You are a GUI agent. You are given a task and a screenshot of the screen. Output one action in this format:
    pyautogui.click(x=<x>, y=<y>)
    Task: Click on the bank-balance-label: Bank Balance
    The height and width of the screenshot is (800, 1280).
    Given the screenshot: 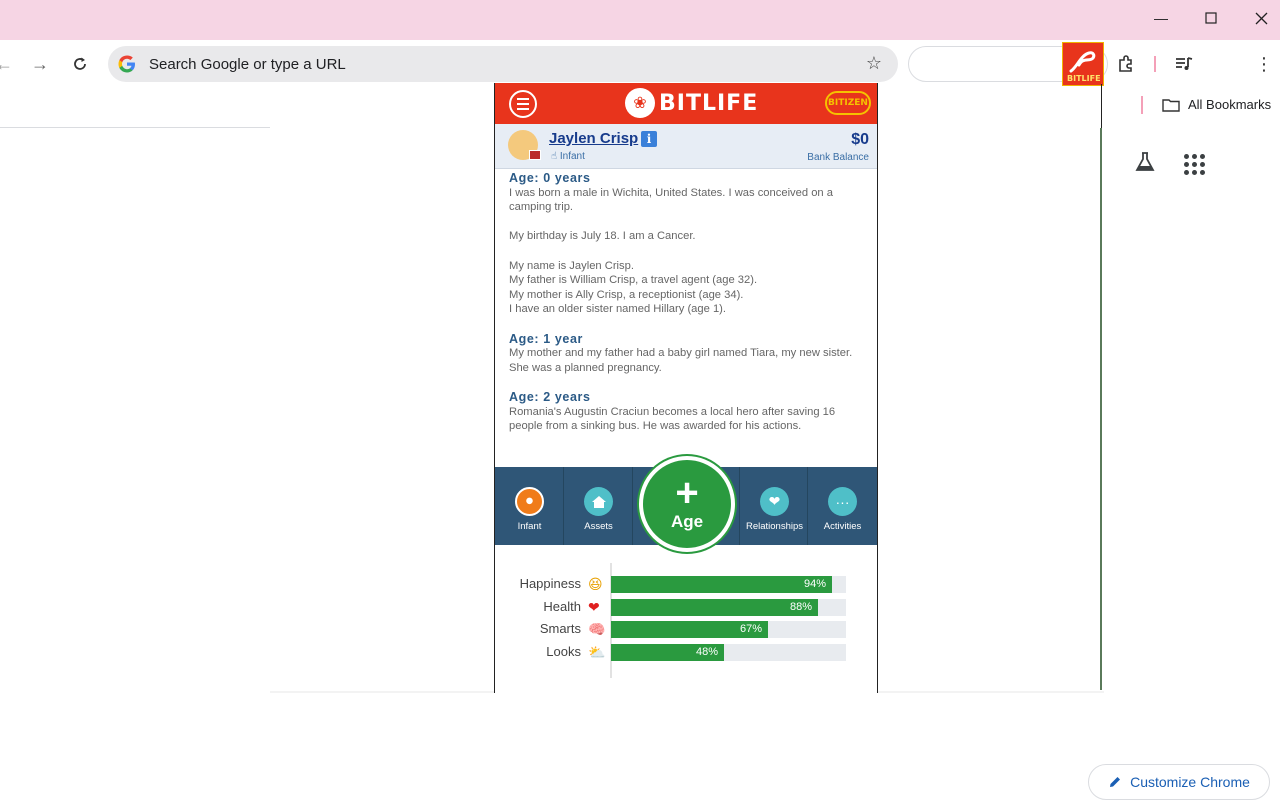 What is the action you would take?
    pyautogui.click(x=838, y=157)
    